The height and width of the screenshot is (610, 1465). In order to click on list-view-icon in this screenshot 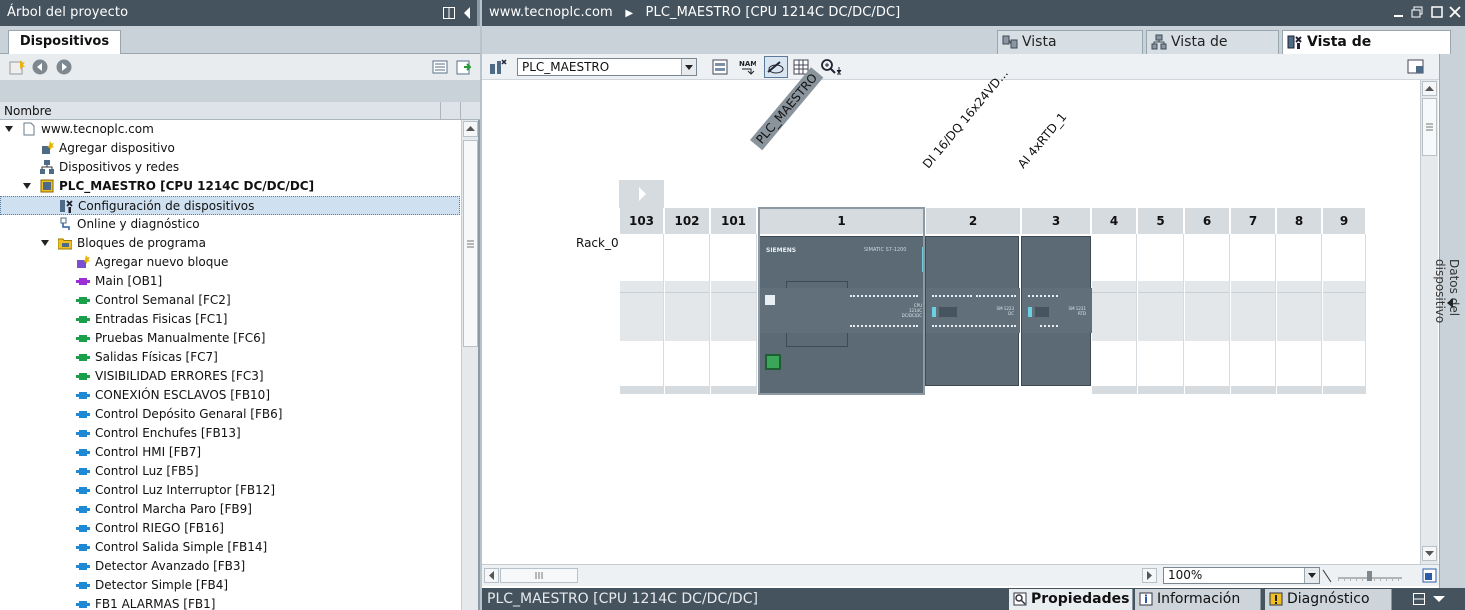, I will do `click(440, 67)`.